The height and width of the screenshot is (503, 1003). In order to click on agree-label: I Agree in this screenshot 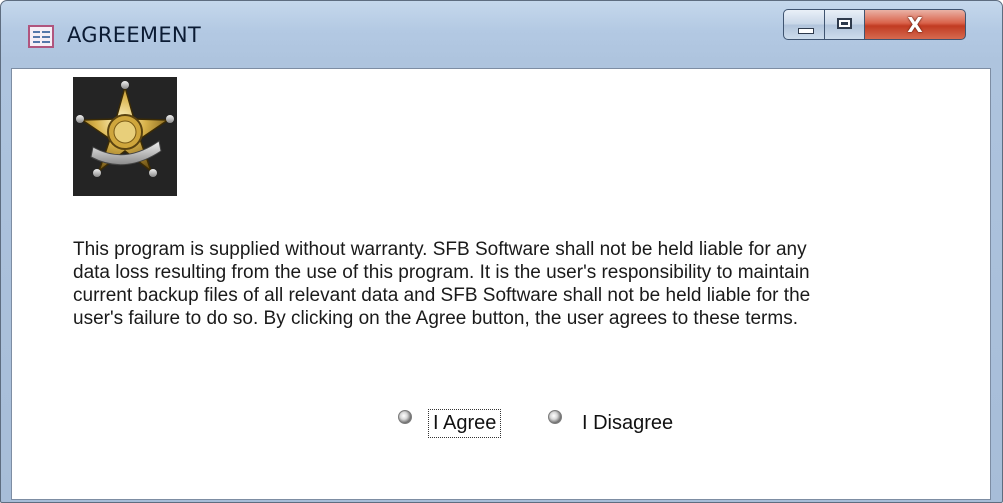, I will do `click(465, 423)`.